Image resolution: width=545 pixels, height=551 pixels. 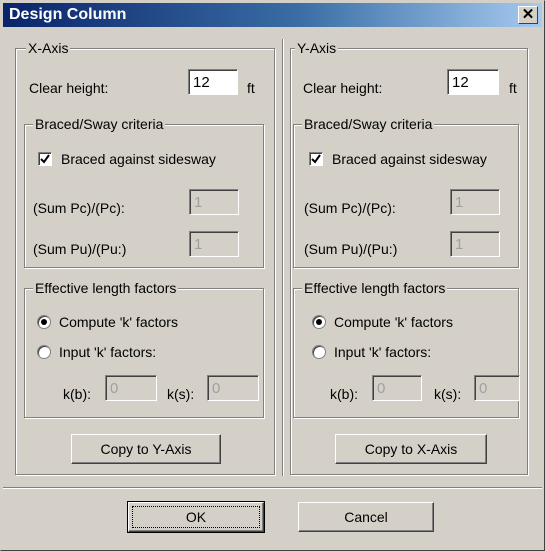 I want to click on x-ks-label: k(s):, so click(x=181, y=394).